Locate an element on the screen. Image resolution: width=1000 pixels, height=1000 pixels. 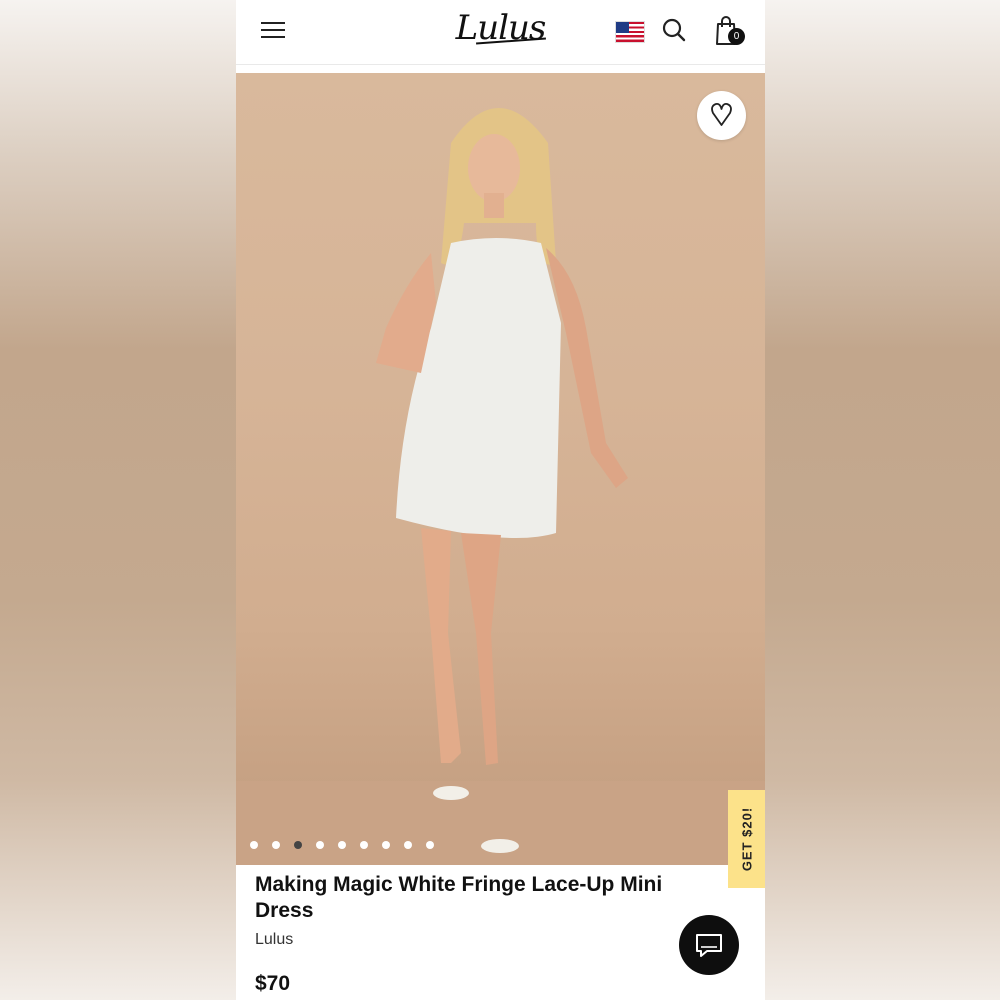
promo-label: GET $20! is located at coordinates (746, 839).